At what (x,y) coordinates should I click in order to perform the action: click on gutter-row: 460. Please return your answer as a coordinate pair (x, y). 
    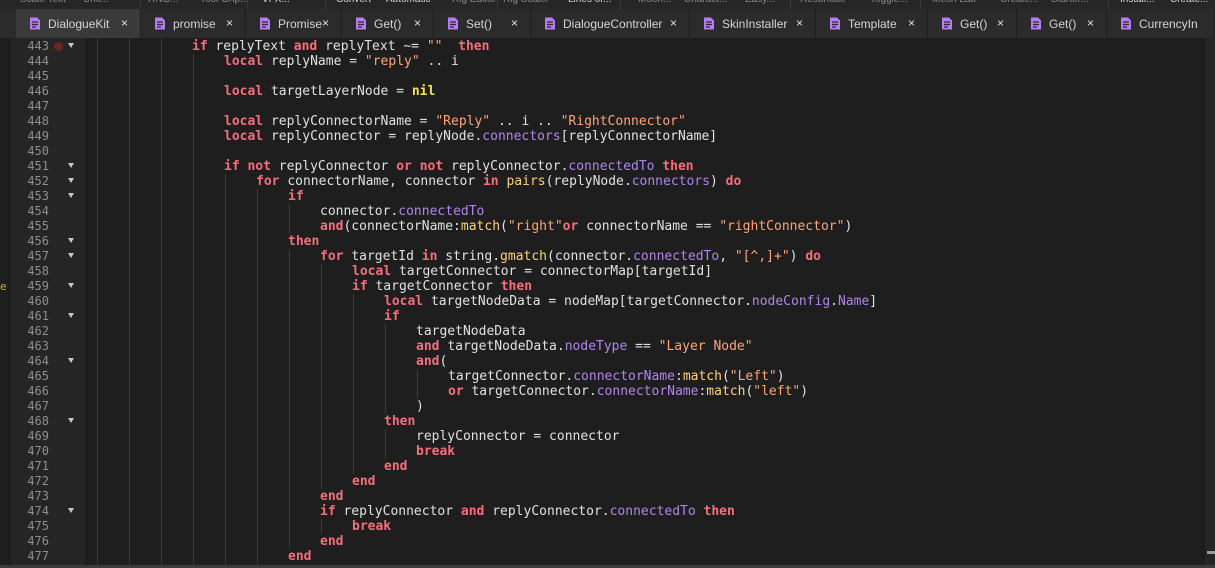
    Looking at the image, I should click on (48, 301).